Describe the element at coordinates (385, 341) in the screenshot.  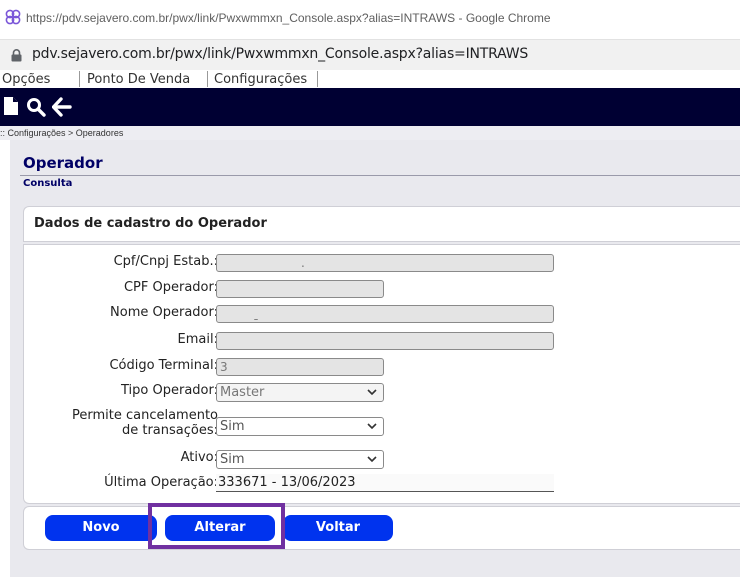
I see `email-field` at that location.